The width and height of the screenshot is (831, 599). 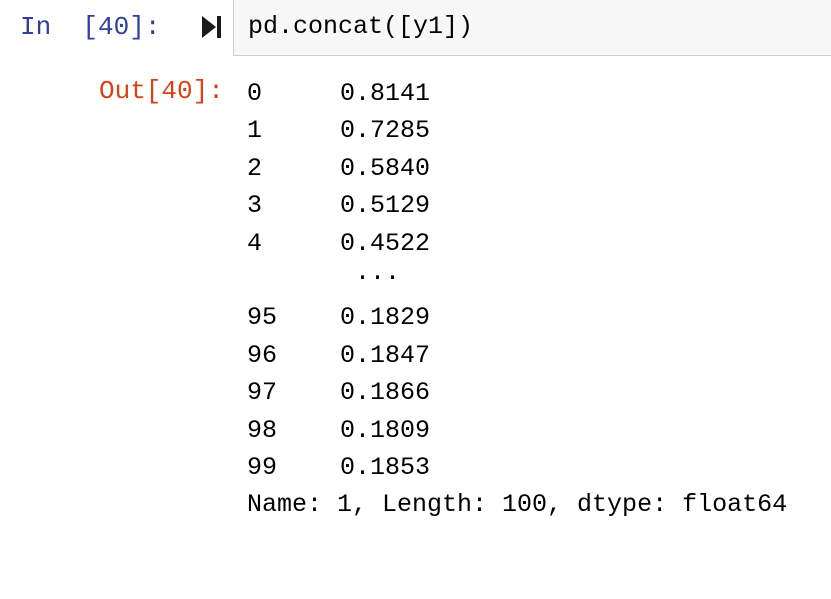 What do you see at coordinates (385, 93) in the screenshot?
I see `row-value: 0.8141` at bounding box center [385, 93].